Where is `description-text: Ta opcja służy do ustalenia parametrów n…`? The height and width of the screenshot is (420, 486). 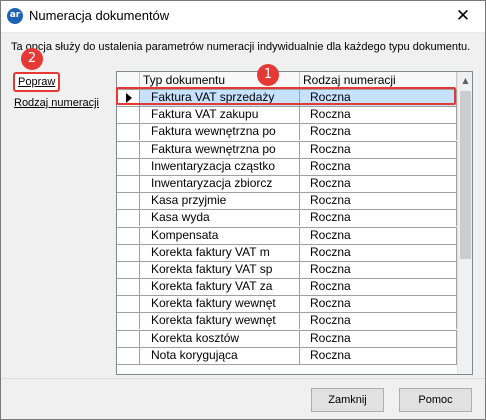 description-text: Ta opcja służy do ustalenia parametrów n… is located at coordinates (241, 47).